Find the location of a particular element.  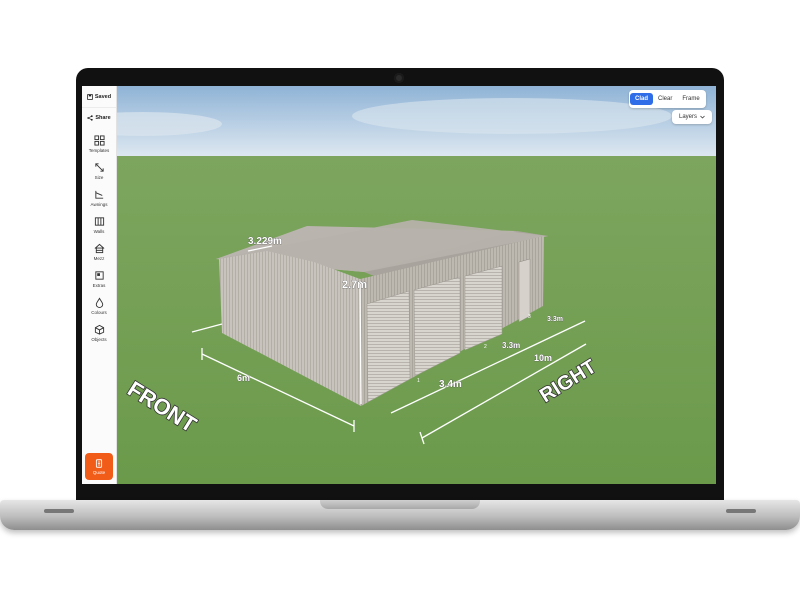

dimension-length: 10m is located at coordinates (543, 358).